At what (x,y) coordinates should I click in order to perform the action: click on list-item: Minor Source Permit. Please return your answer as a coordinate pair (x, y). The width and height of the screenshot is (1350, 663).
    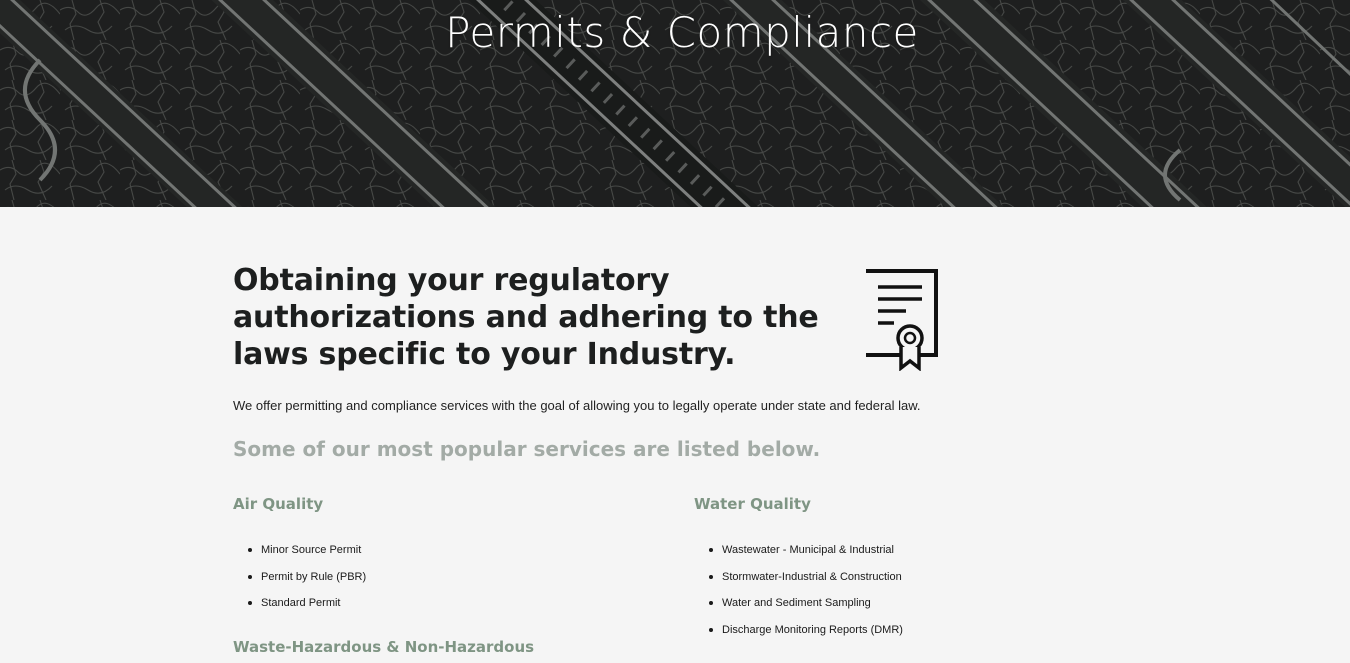
    Looking at the image, I should click on (299, 556).